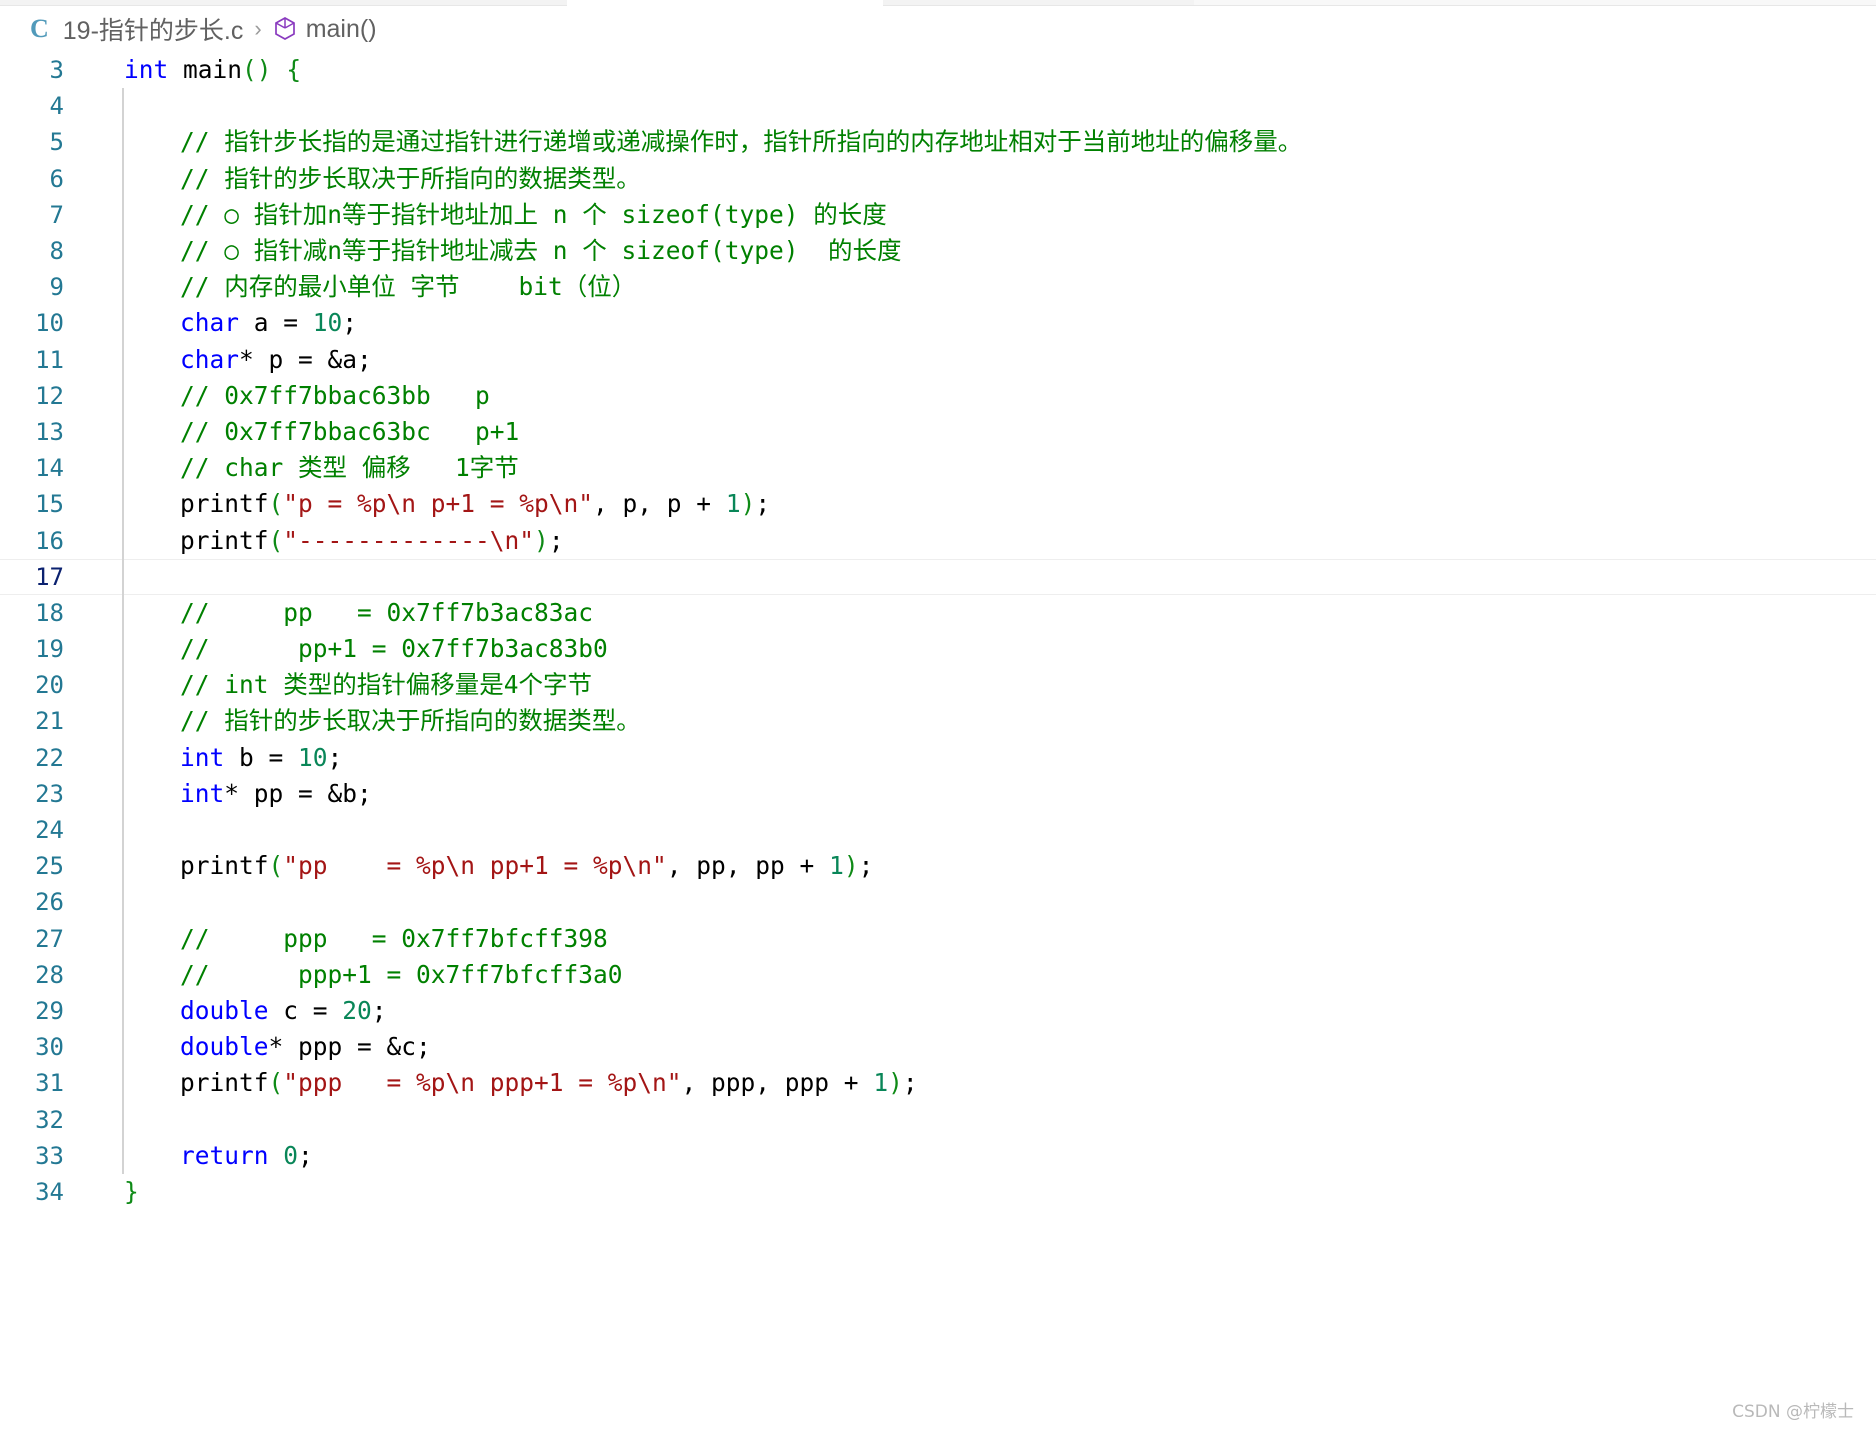  What do you see at coordinates (938, 1119) in the screenshot?
I see `code-line-32: 32` at bounding box center [938, 1119].